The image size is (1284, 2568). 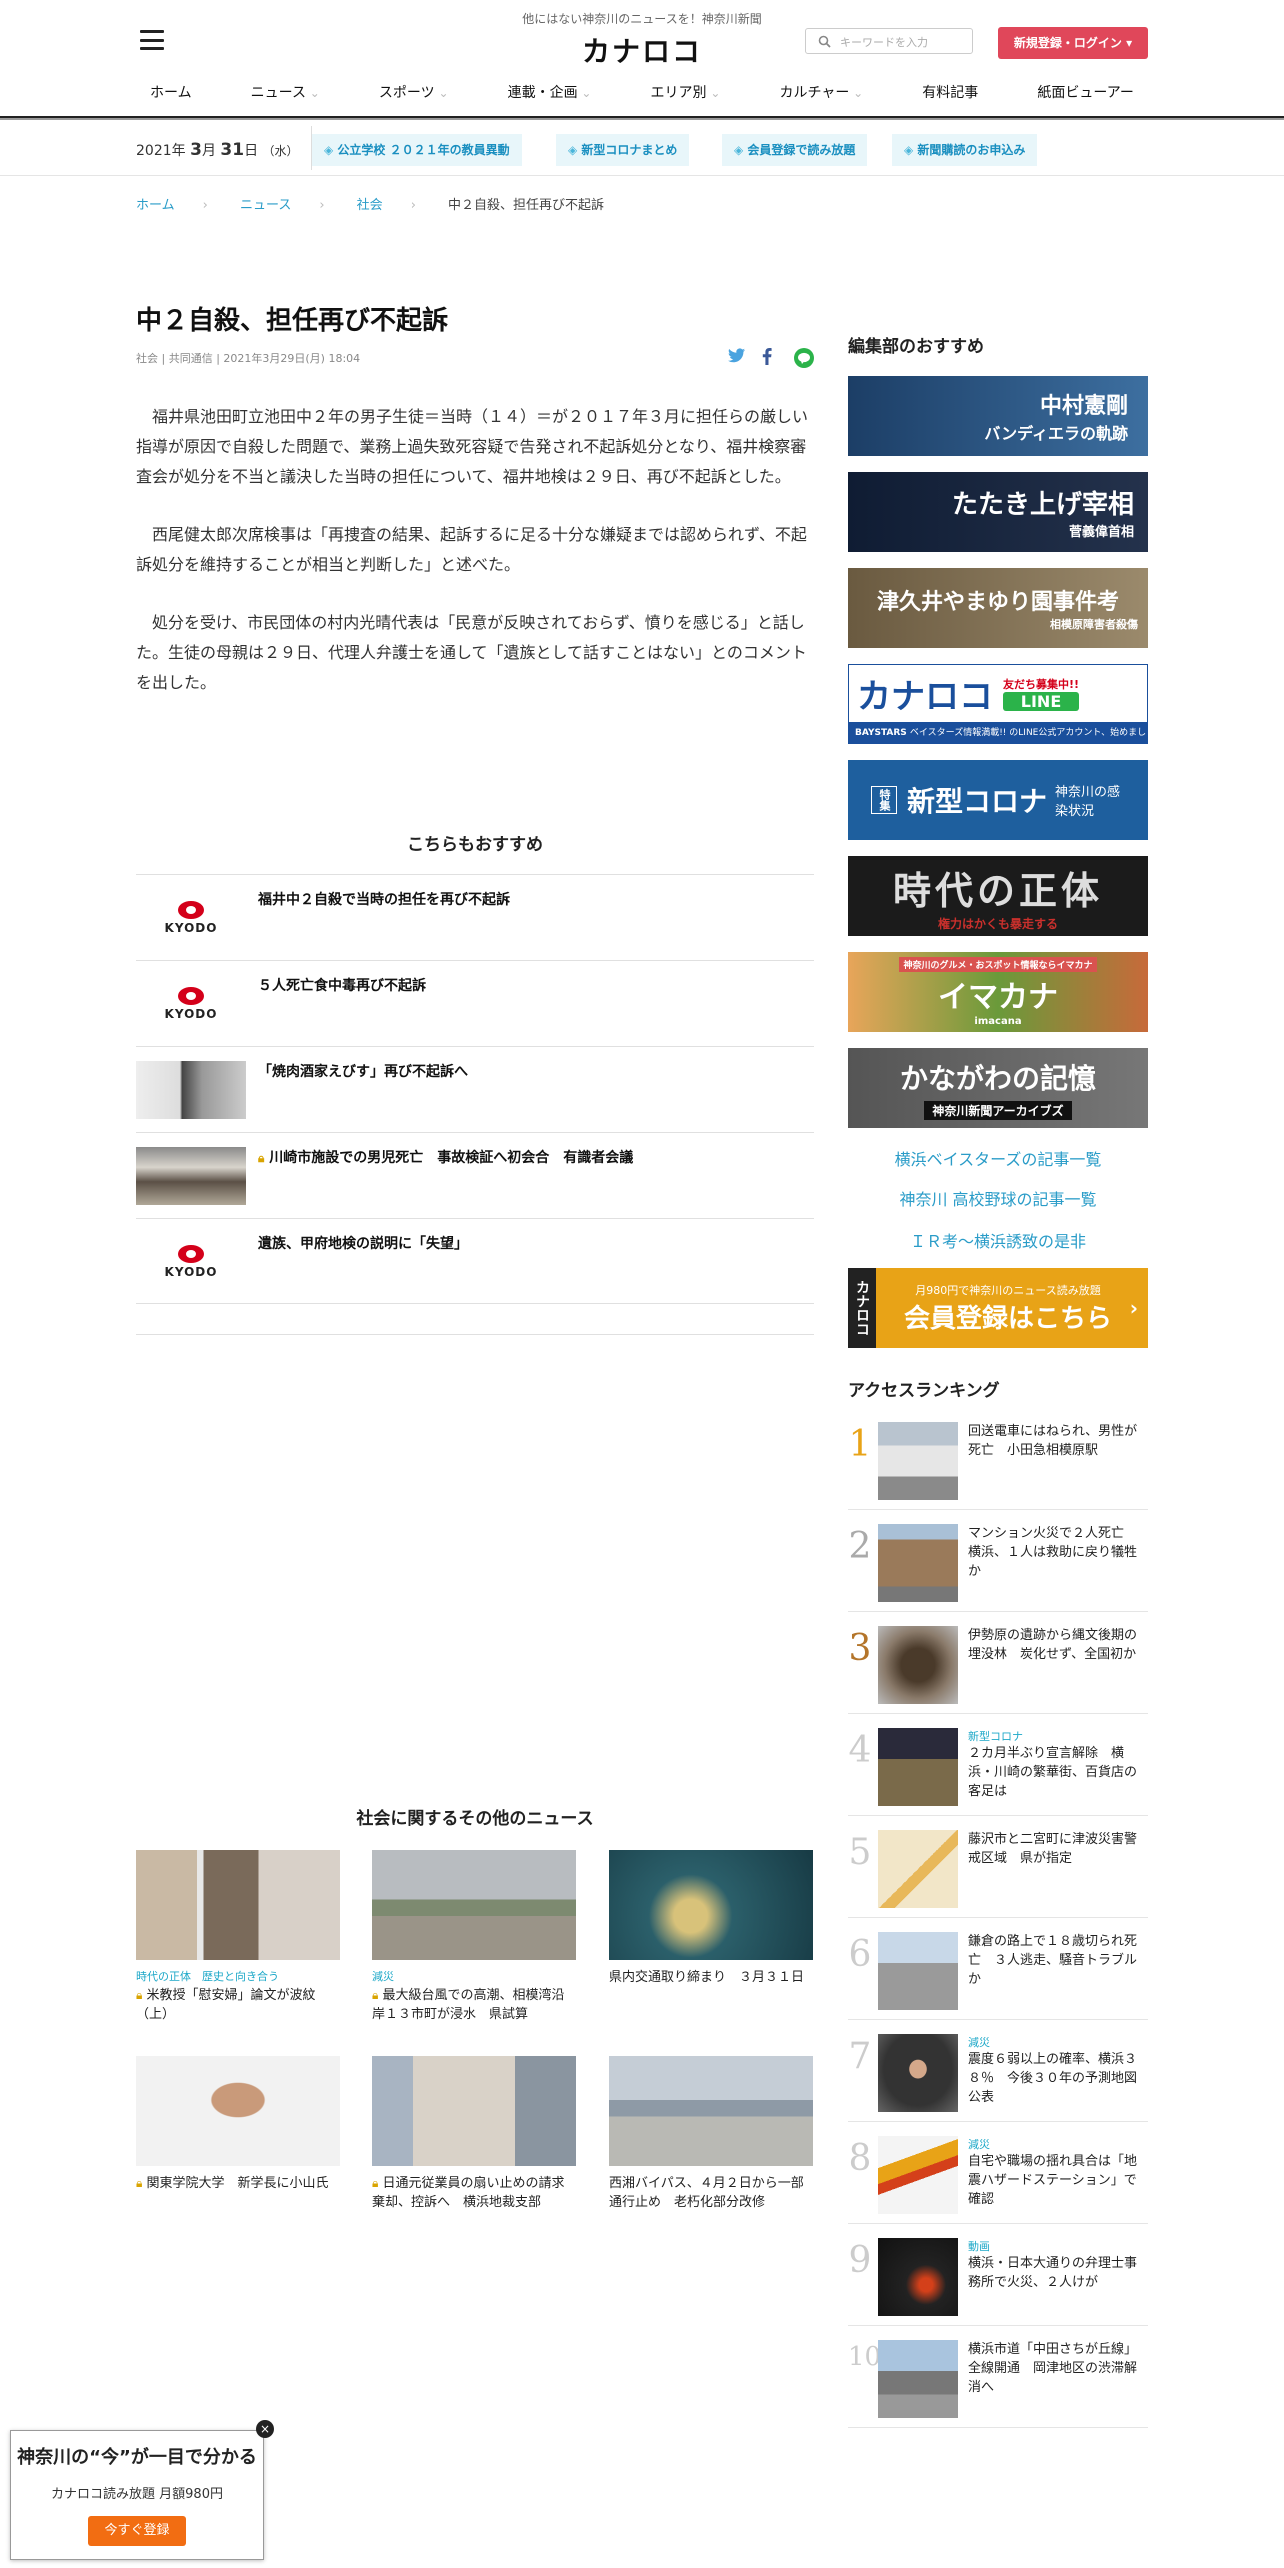 I want to click on rank-number: 5, so click(x=860, y=1852).